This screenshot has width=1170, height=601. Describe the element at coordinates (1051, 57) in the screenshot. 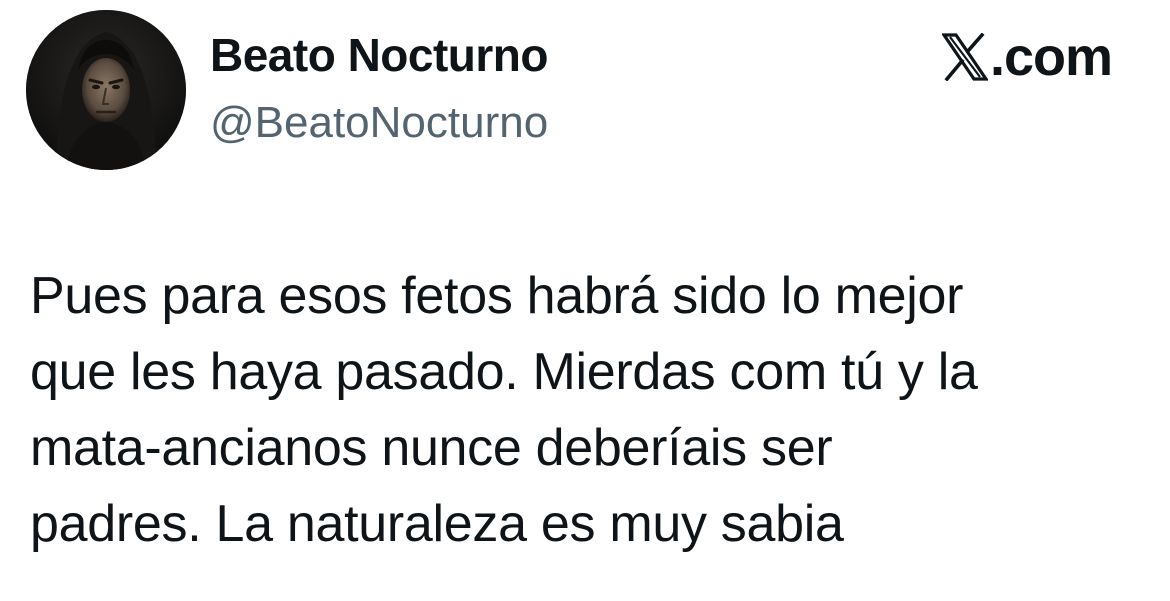

I see `brand-domain: .com` at that location.